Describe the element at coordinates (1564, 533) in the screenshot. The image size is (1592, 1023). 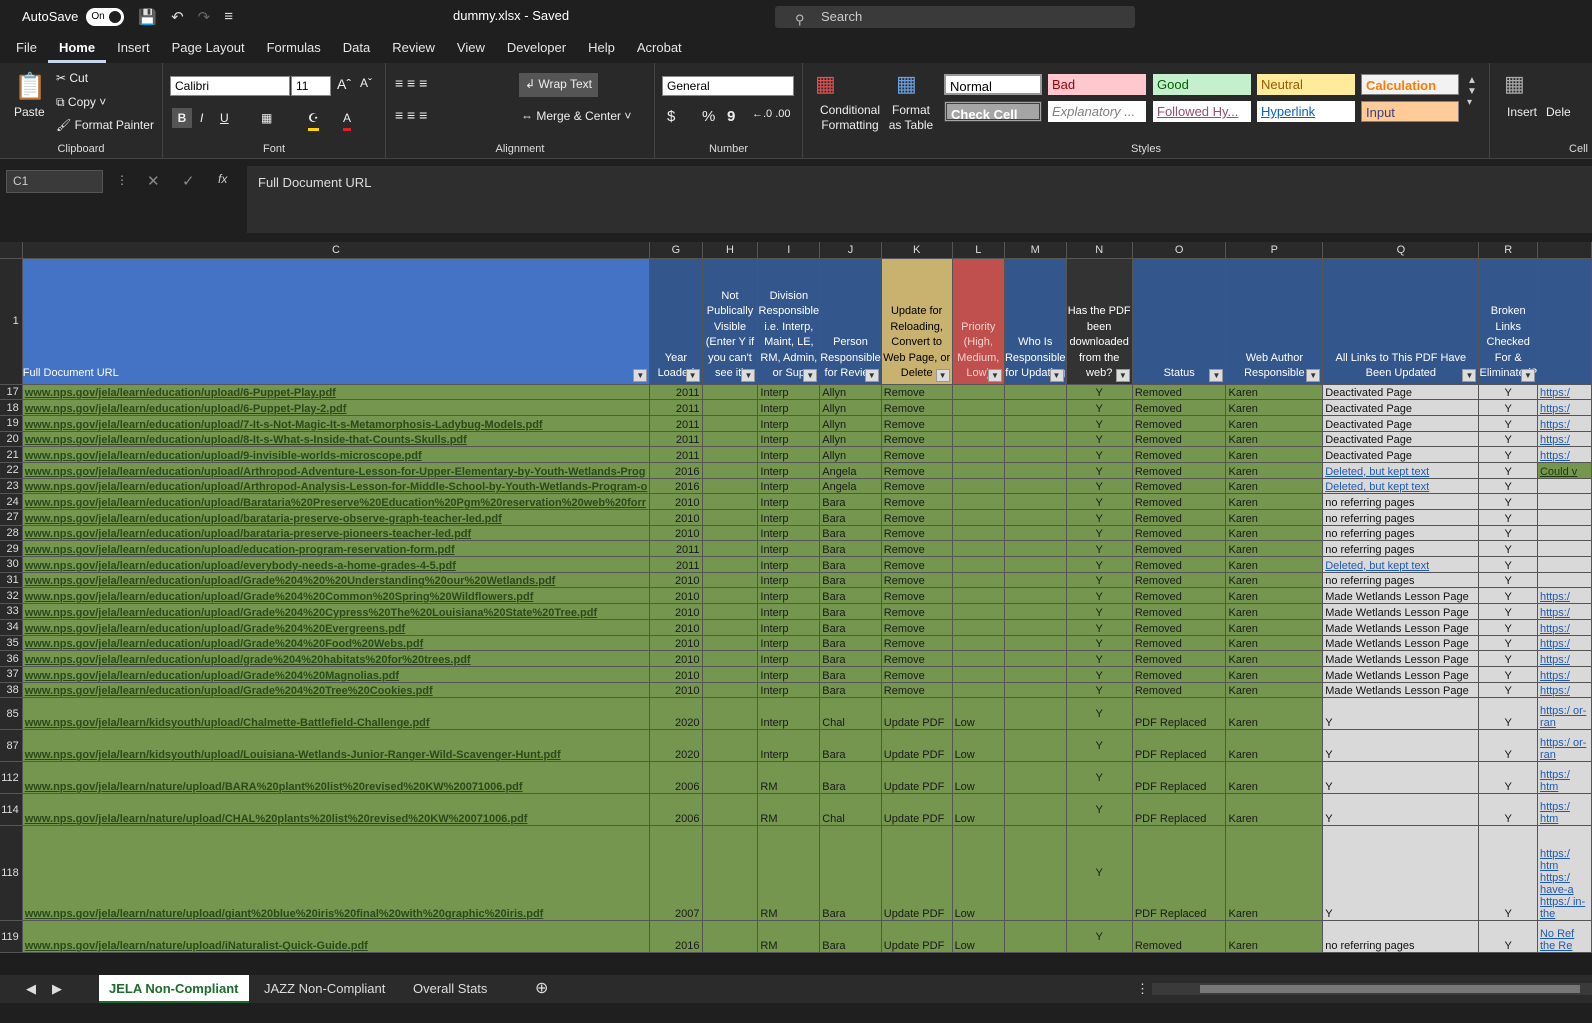
I see `cell-notes` at that location.